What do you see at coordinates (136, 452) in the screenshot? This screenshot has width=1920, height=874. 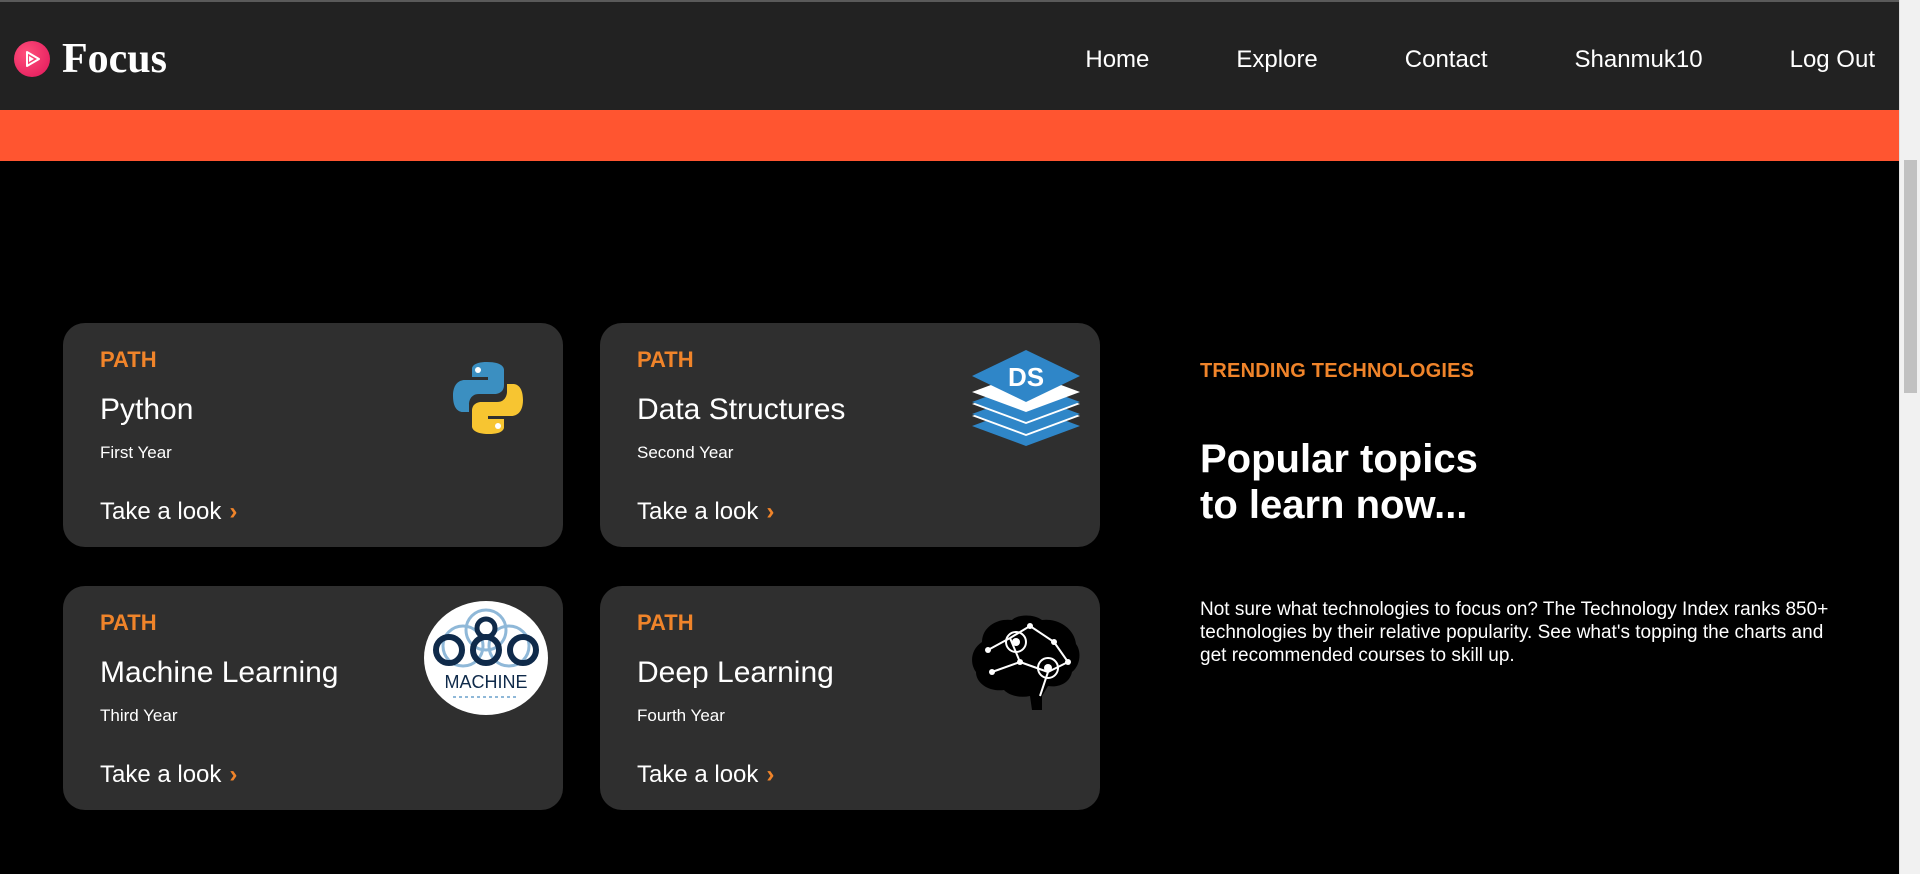 I see `card-subtitle: First Year` at bounding box center [136, 452].